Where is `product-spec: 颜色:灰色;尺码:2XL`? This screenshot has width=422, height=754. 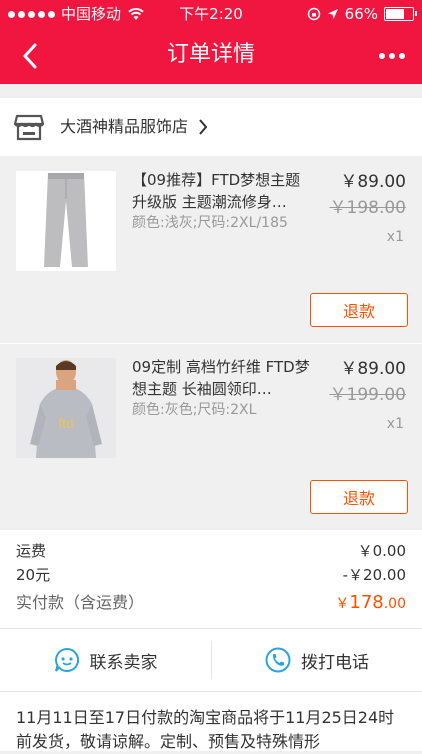 product-spec: 颜色:灰色;尺码:2XL is located at coordinates (194, 410).